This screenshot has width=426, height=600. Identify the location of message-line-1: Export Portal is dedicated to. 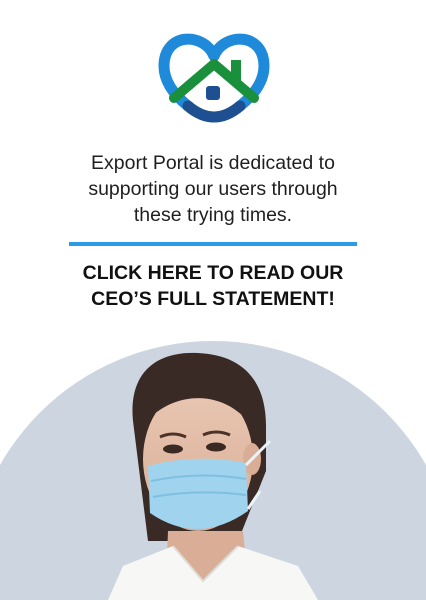
(213, 163).